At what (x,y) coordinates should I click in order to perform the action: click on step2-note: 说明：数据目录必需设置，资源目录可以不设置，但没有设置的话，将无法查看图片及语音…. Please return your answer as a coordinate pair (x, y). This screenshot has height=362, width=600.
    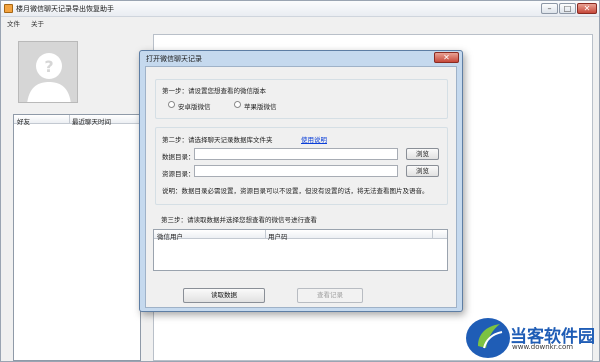
    Looking at the image, I should click on (295, 191).